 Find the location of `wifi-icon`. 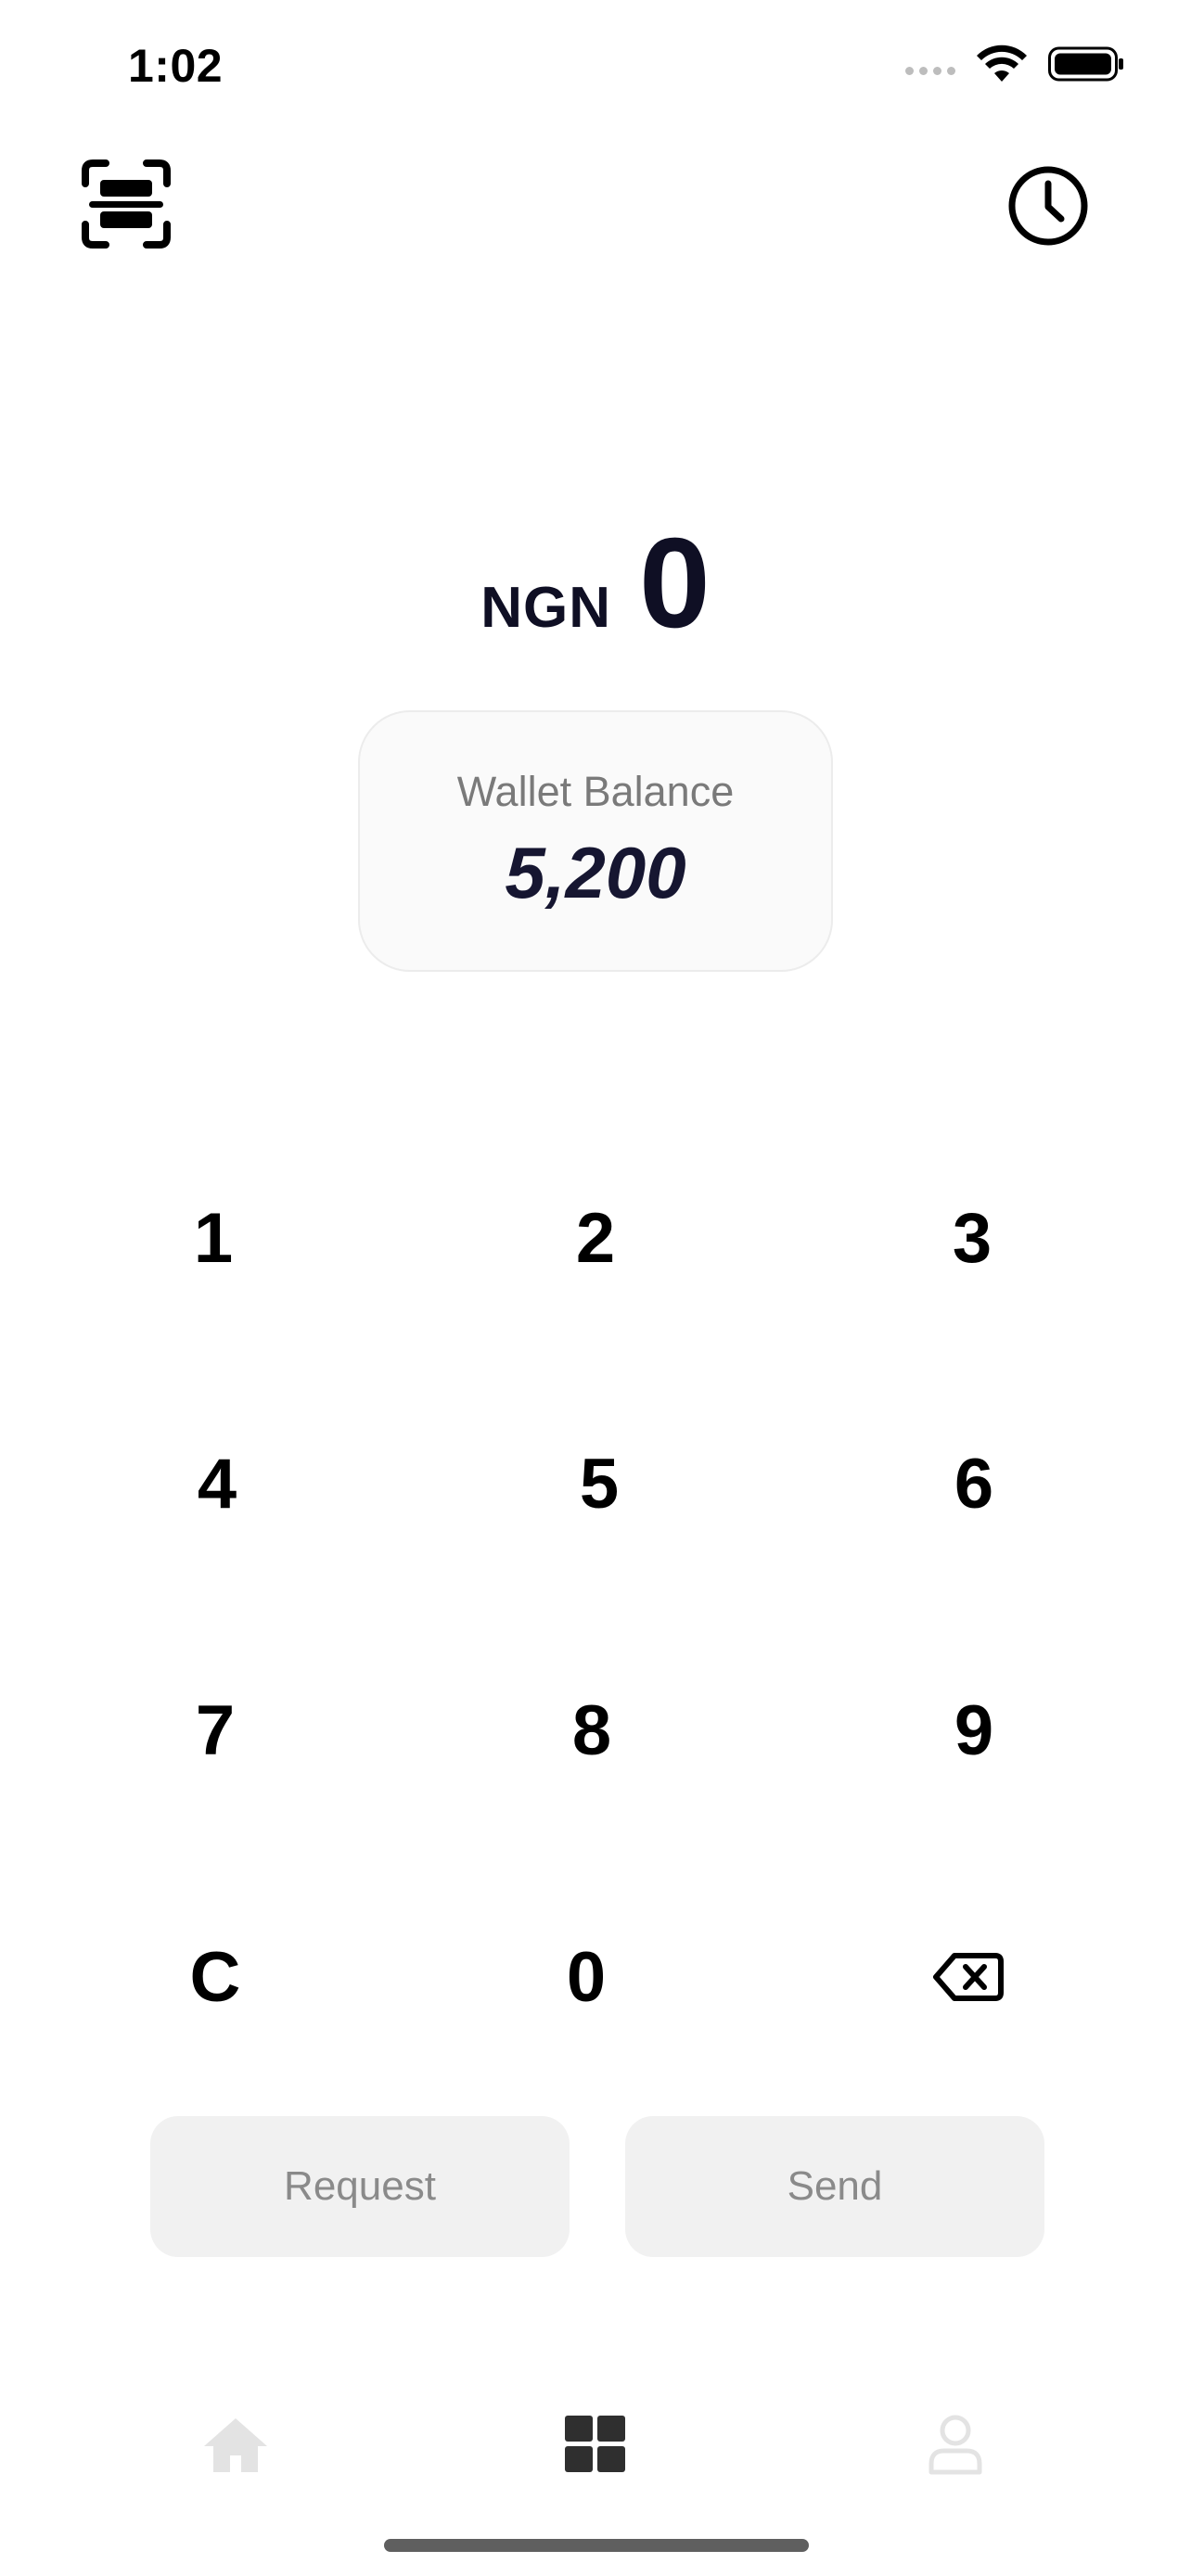

wifi-icon is located at coordinates (1002, 64).